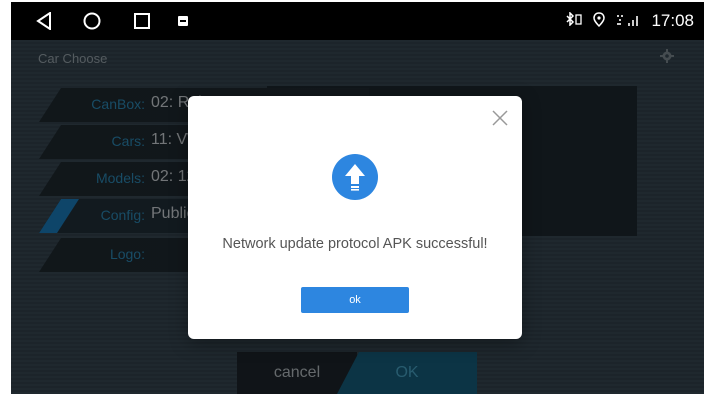 The image size is (708, 394). I want to click on signal-icon, so click(628, 21).